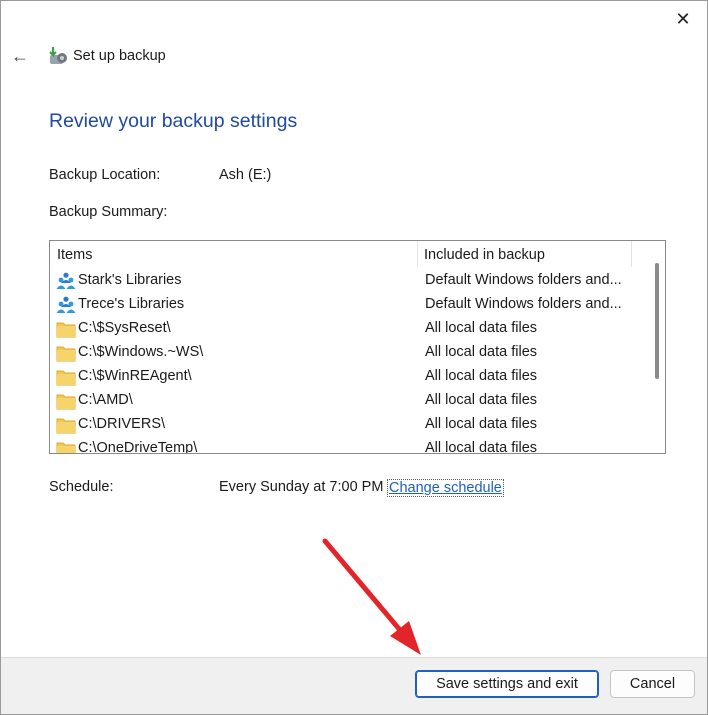 The height and width of the screenshot is (715, 708). Describe the element at coordinates (357, 254) in the screenshot. I see `list-header: Items Included in backup` at that location.